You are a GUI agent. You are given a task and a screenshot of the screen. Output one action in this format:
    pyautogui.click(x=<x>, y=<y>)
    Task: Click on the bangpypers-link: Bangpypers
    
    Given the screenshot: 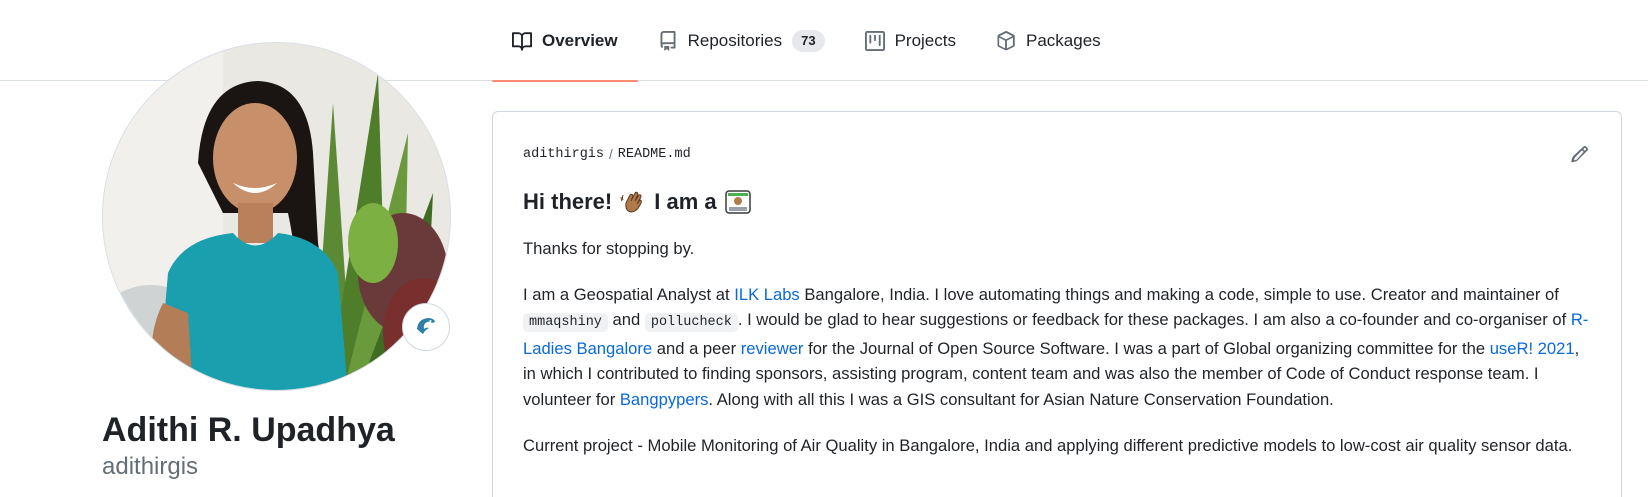 What is the action you would take?
    pyautogui.click(x=664, y=399)
    